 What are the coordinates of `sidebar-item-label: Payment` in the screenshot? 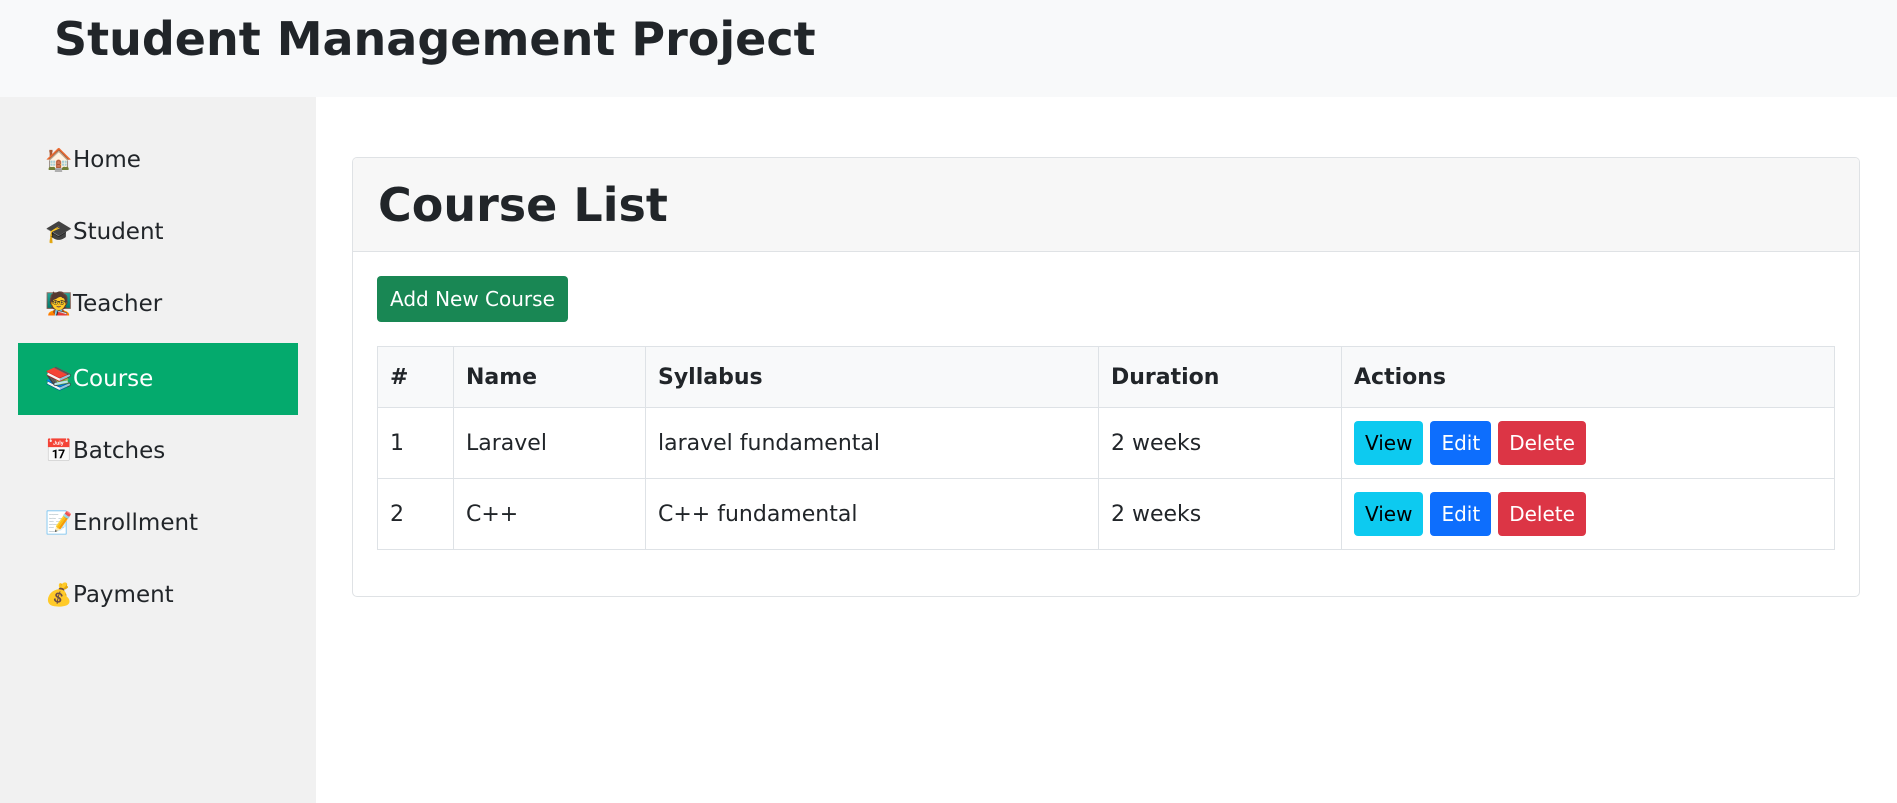 It's located at (123, 595).